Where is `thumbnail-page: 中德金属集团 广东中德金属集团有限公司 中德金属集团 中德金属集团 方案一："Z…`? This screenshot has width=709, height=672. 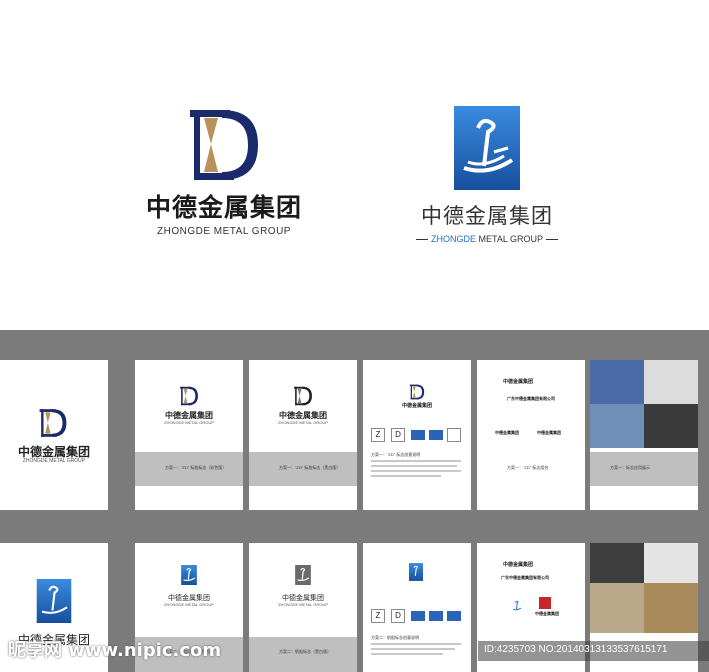
thumbnail-page: 中德金属集团 广东中德金属集团有限公司 中德金属集团 中德金属集团 方案一："Z… is located at coordinates (531, 435).